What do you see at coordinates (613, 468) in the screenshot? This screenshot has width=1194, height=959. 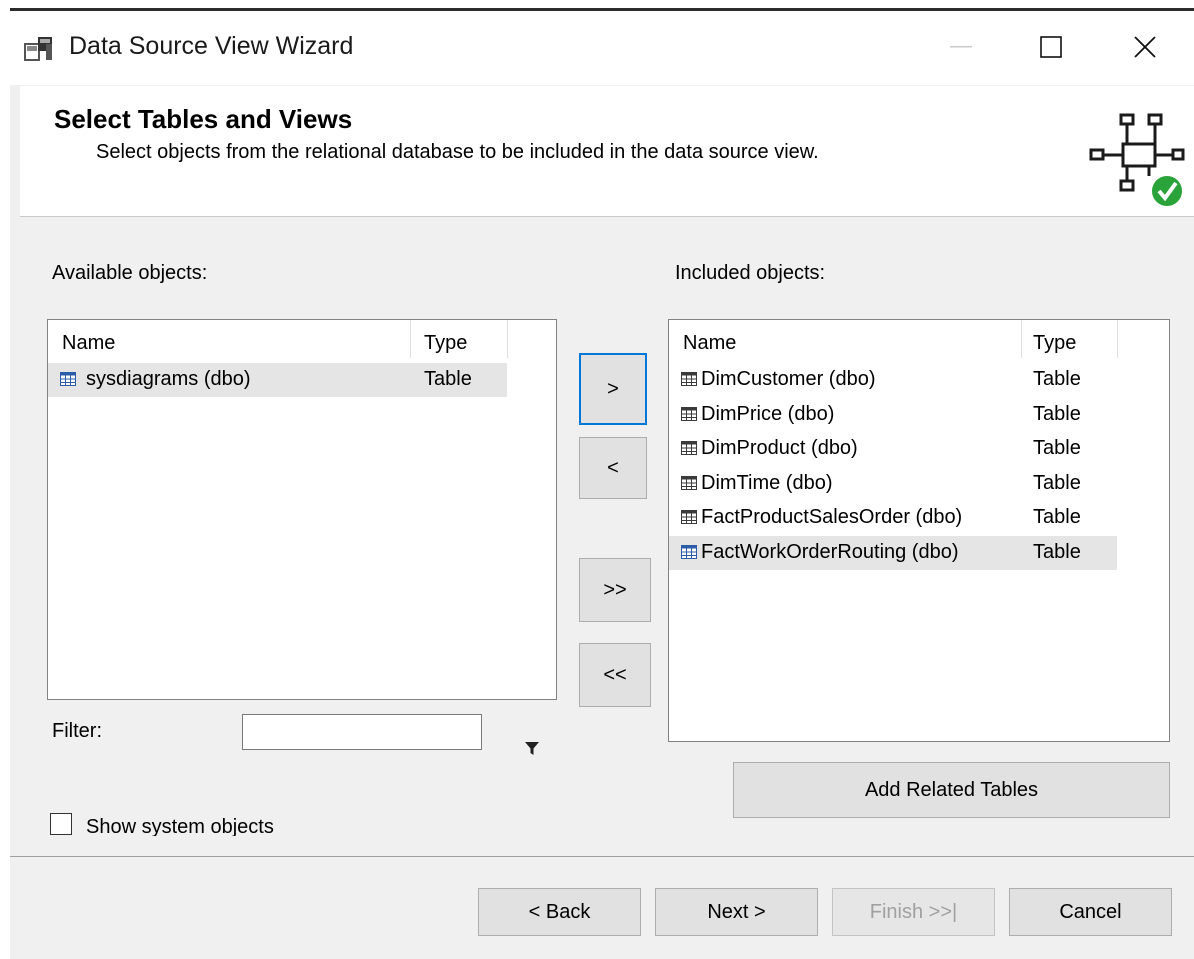 I see `remove-object-button: <` at bounding box center [613, 468].